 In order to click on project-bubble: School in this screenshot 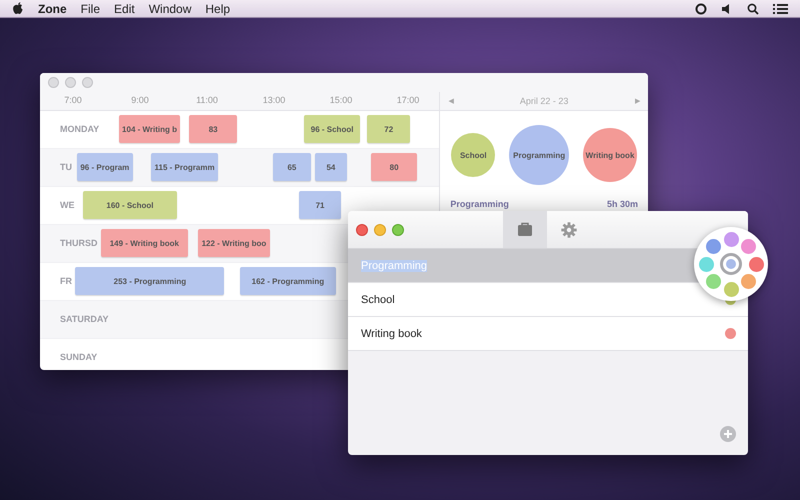, I will do `click(473, 155)`.